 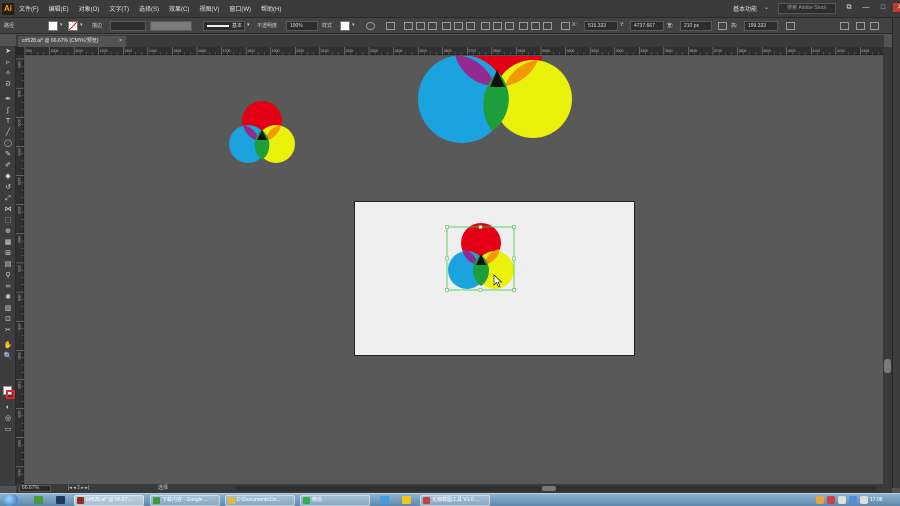 What do you see at coordinates (458, 26) in the screenshot?
I see `align-vcenter-icon` at bounding box center [458, 26].